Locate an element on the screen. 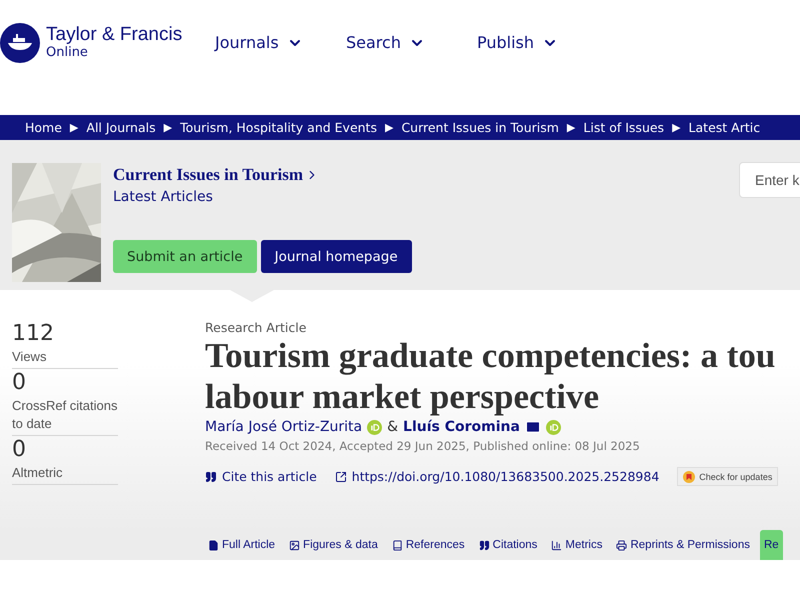 The width and height of the screenshot is (800, 600). submit-button: Submit an article is located at coordinates (185, 256).